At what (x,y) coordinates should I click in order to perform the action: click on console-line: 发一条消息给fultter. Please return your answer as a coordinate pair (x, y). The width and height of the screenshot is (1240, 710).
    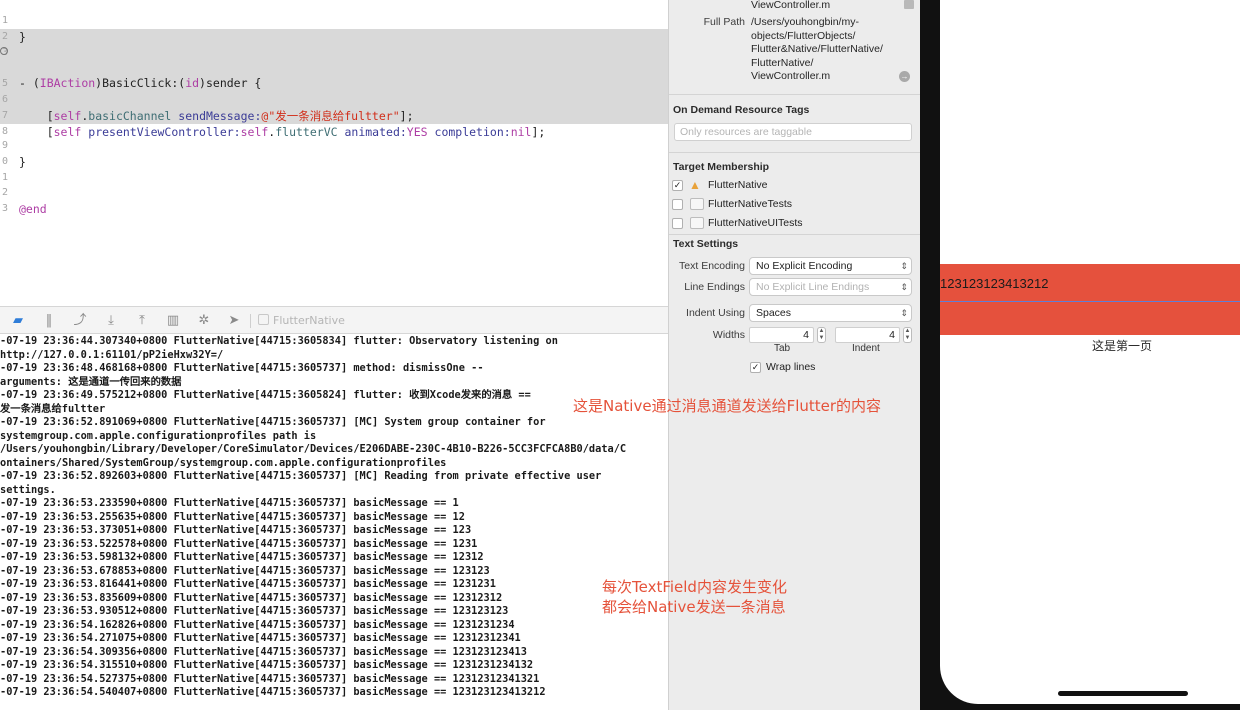
    Looking at the image, I should click on (53, 408).